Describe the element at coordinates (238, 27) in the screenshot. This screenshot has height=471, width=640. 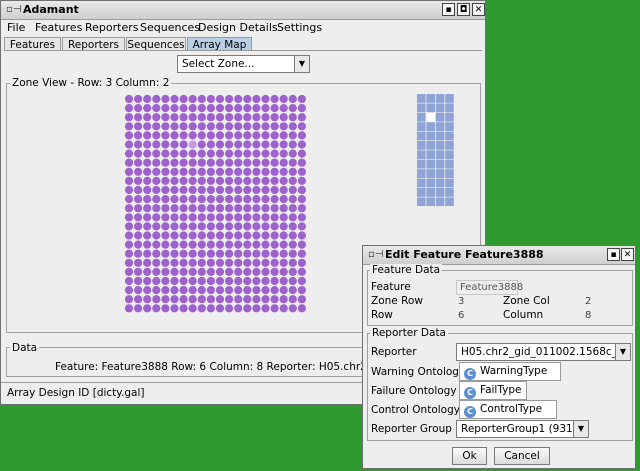
I see `menu-design-details: Design Details` at that location.